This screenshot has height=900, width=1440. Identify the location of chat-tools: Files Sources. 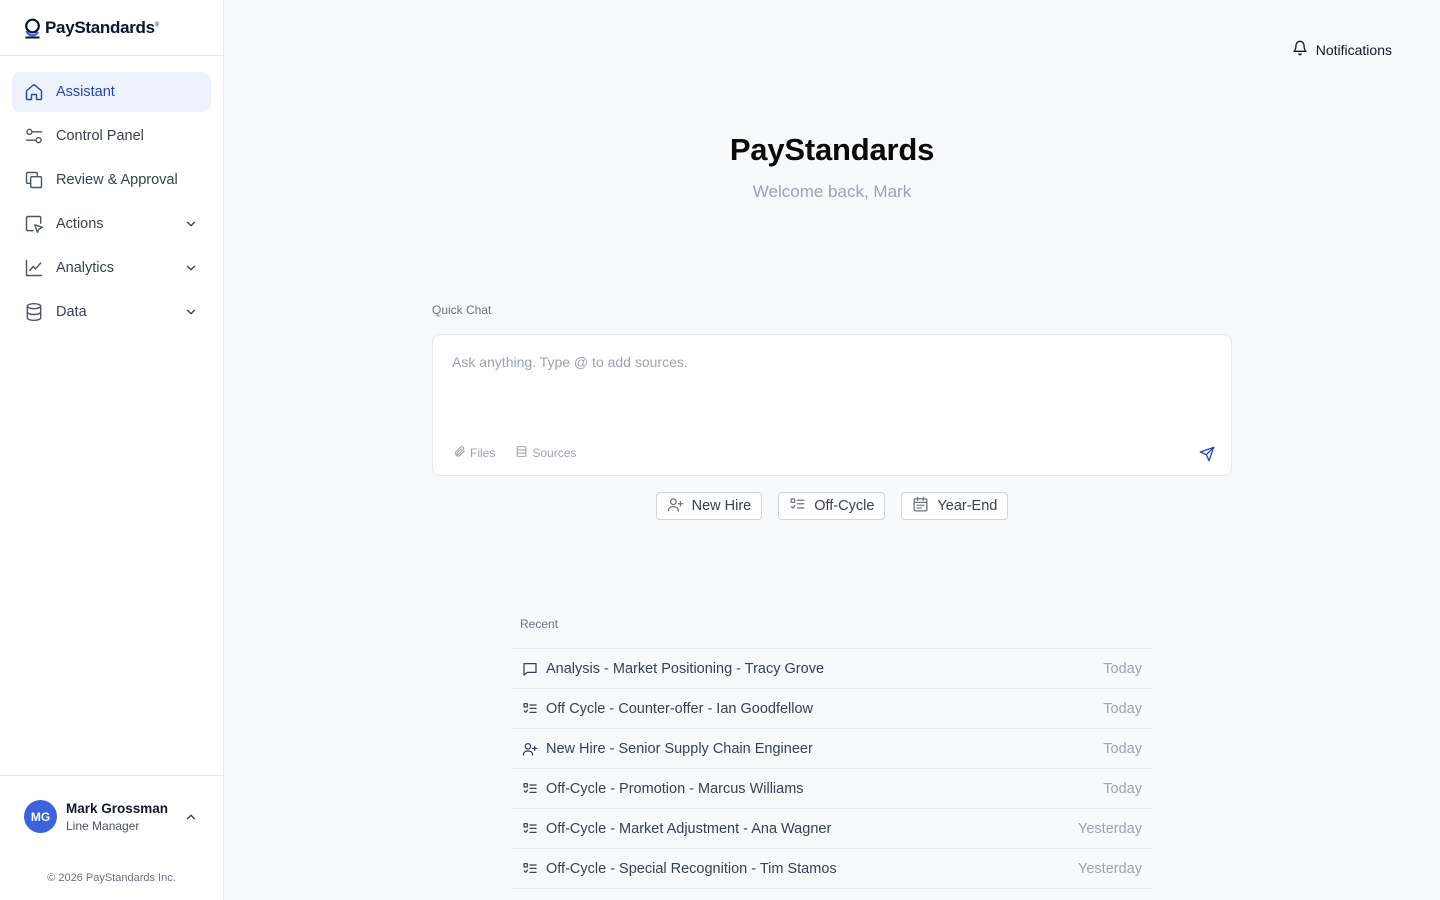
(514, 453).